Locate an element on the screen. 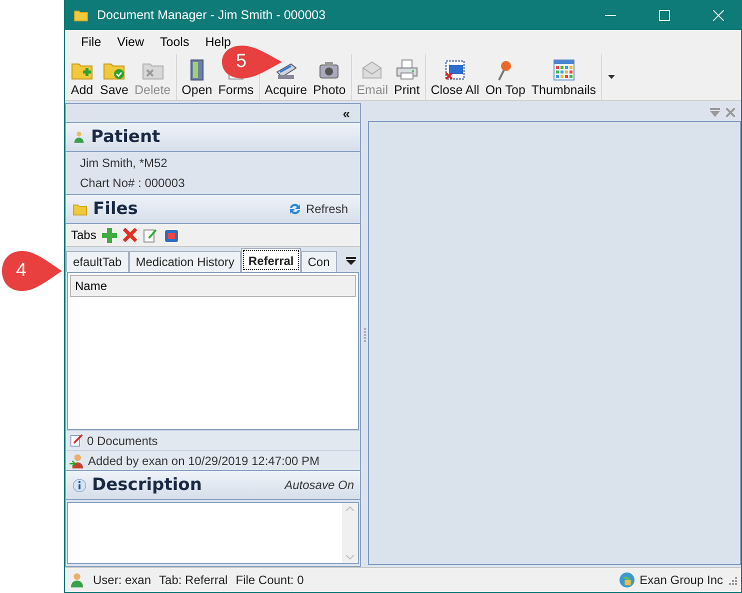  tab-list-icon is located at coordinates (351, 261).